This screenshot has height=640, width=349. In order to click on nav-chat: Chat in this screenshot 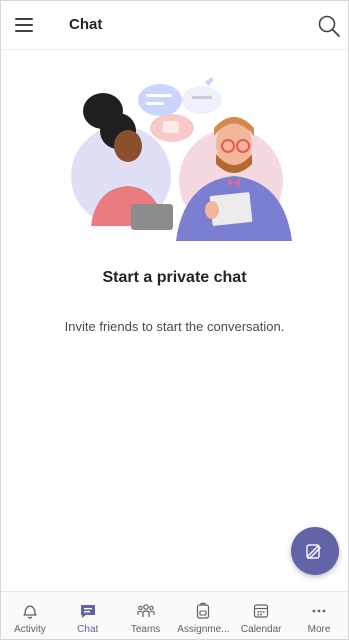, I will do `click(88, 615)`.